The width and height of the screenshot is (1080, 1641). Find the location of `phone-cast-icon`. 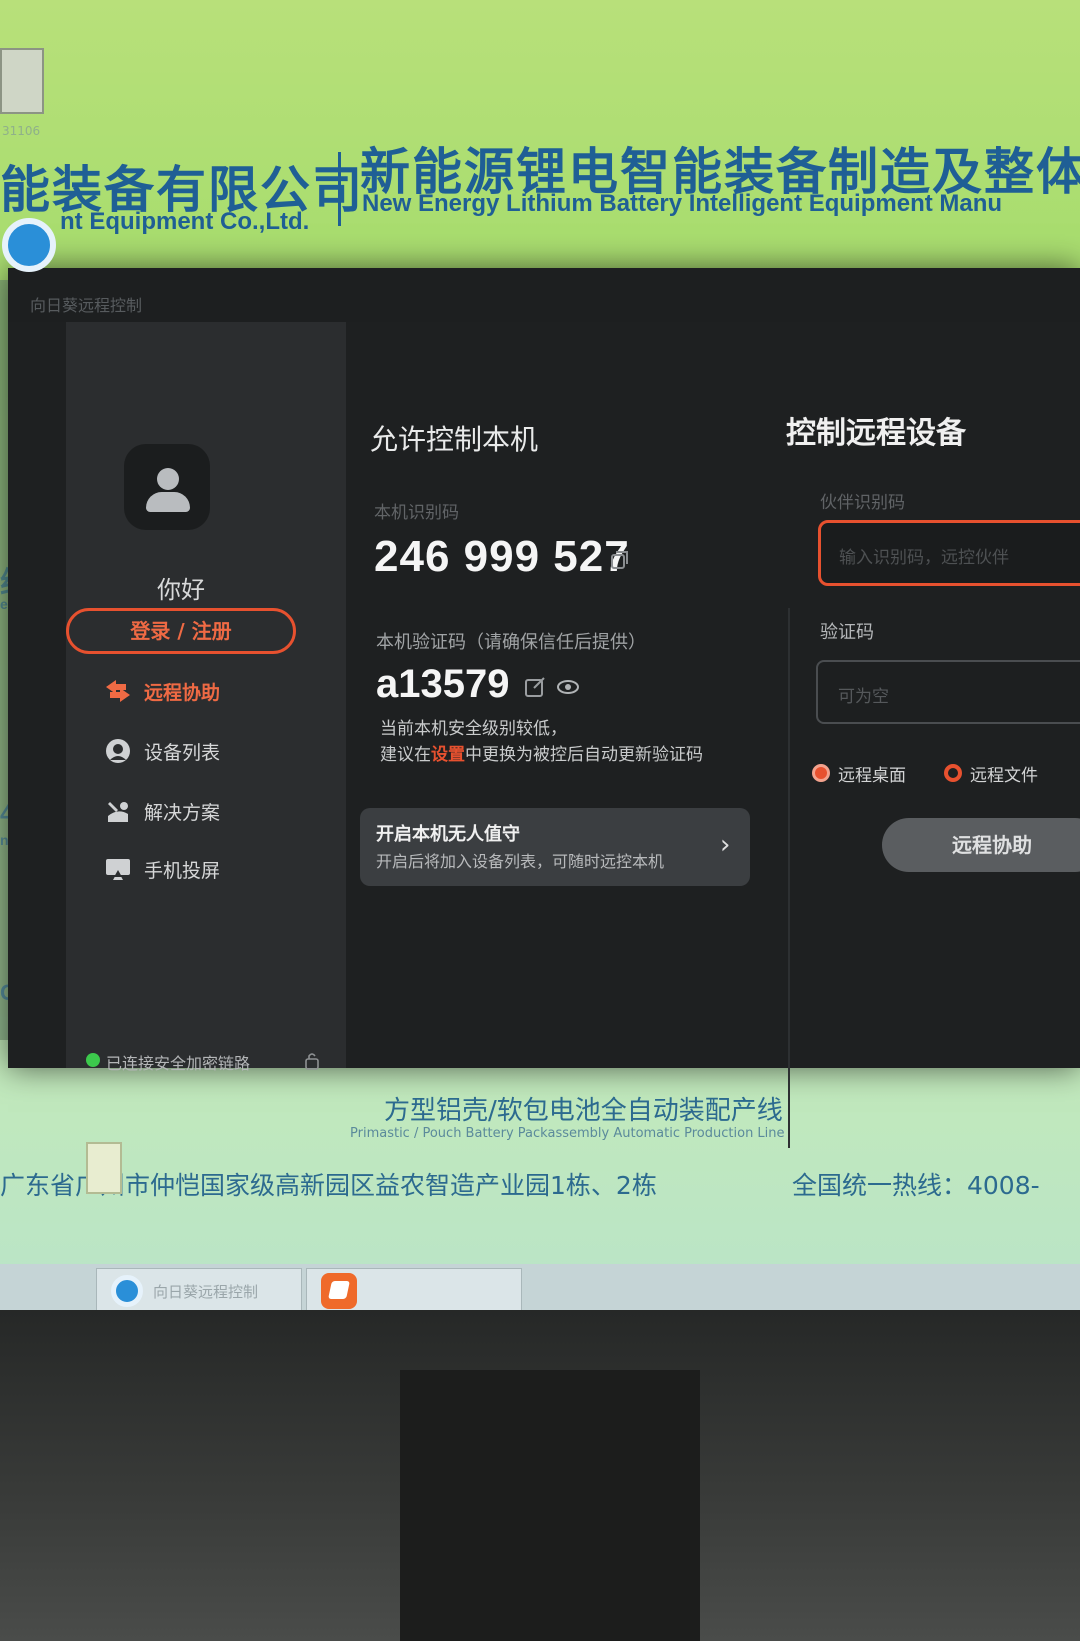

phone-cast-icon is located at coordinates (118, 869).